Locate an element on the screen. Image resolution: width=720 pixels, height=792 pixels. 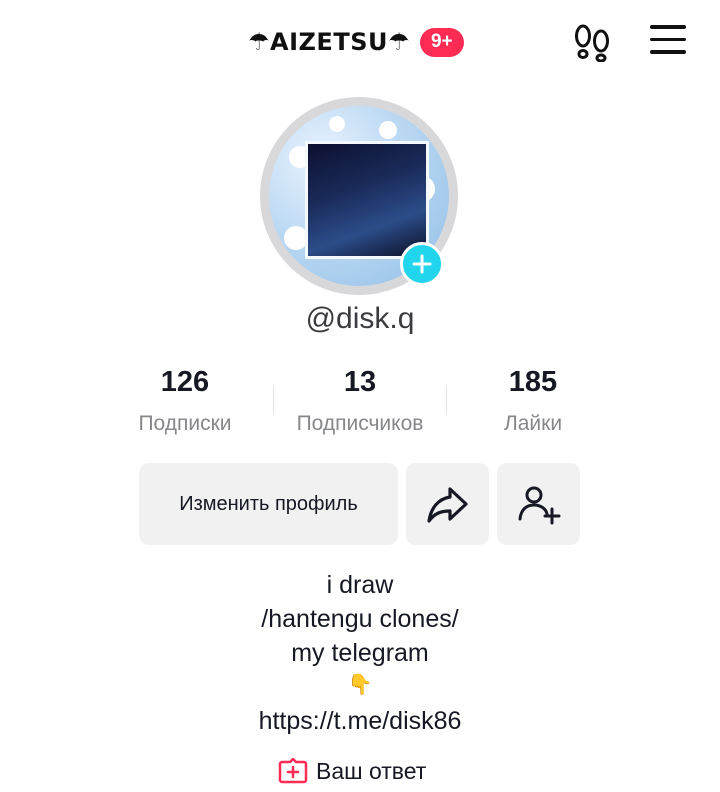
bio-line: my telegram is located at coordinates (360, 653).